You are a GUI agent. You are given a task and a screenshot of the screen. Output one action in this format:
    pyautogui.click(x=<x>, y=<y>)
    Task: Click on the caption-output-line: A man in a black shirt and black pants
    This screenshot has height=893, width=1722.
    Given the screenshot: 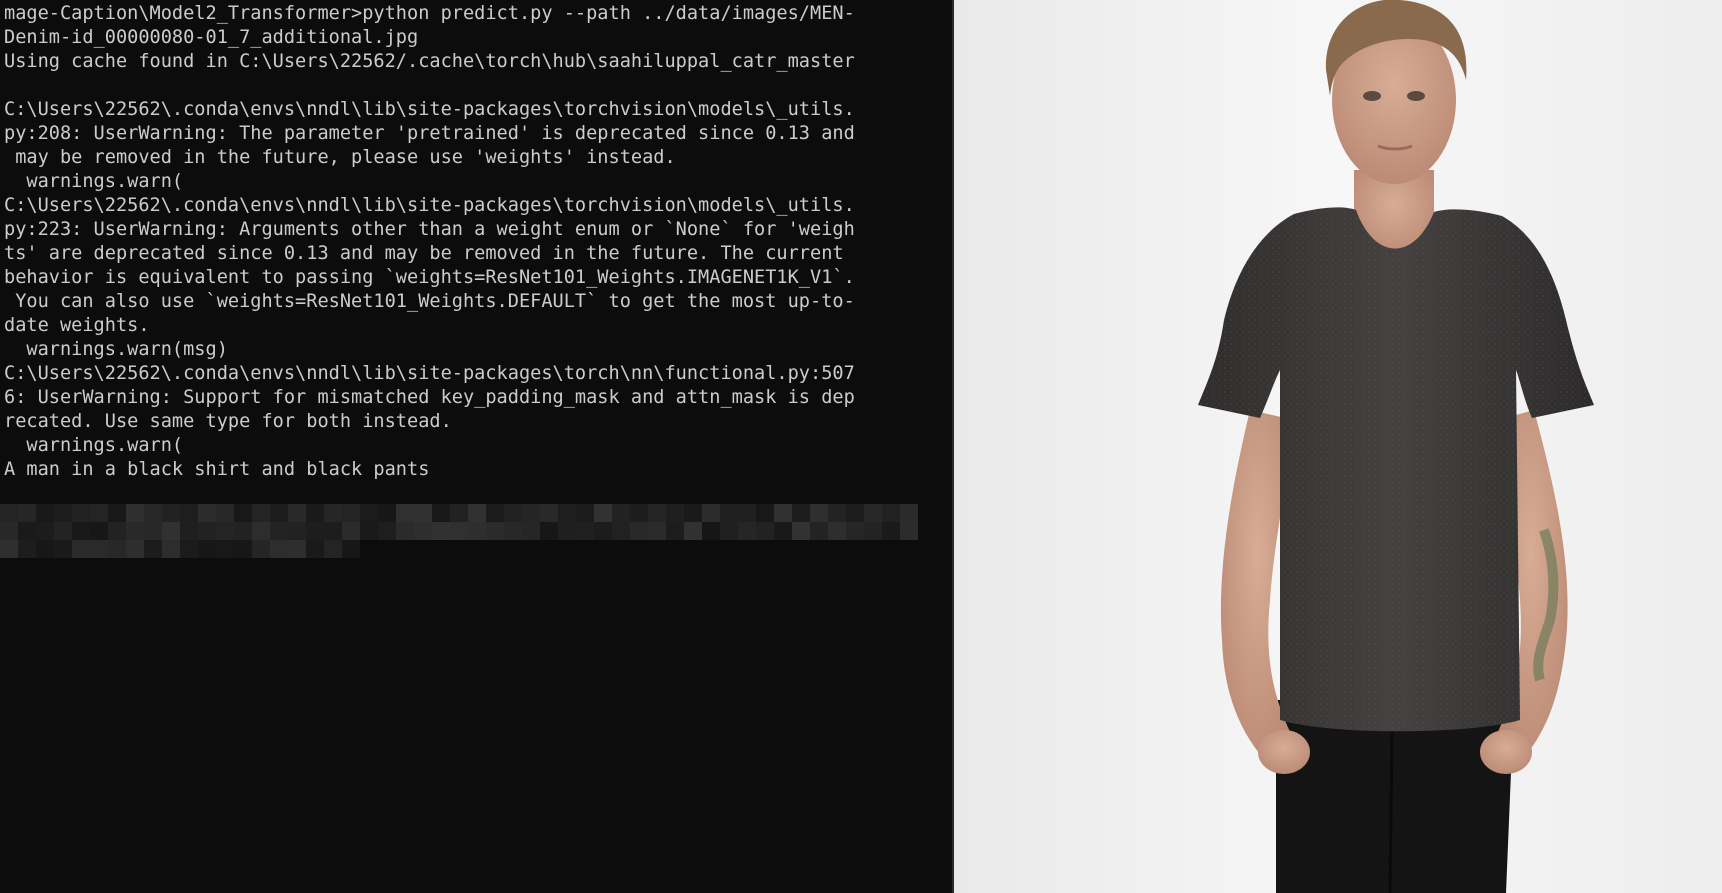 What is the action you would take?
    pyautogui.click(x=217, y=469)
    